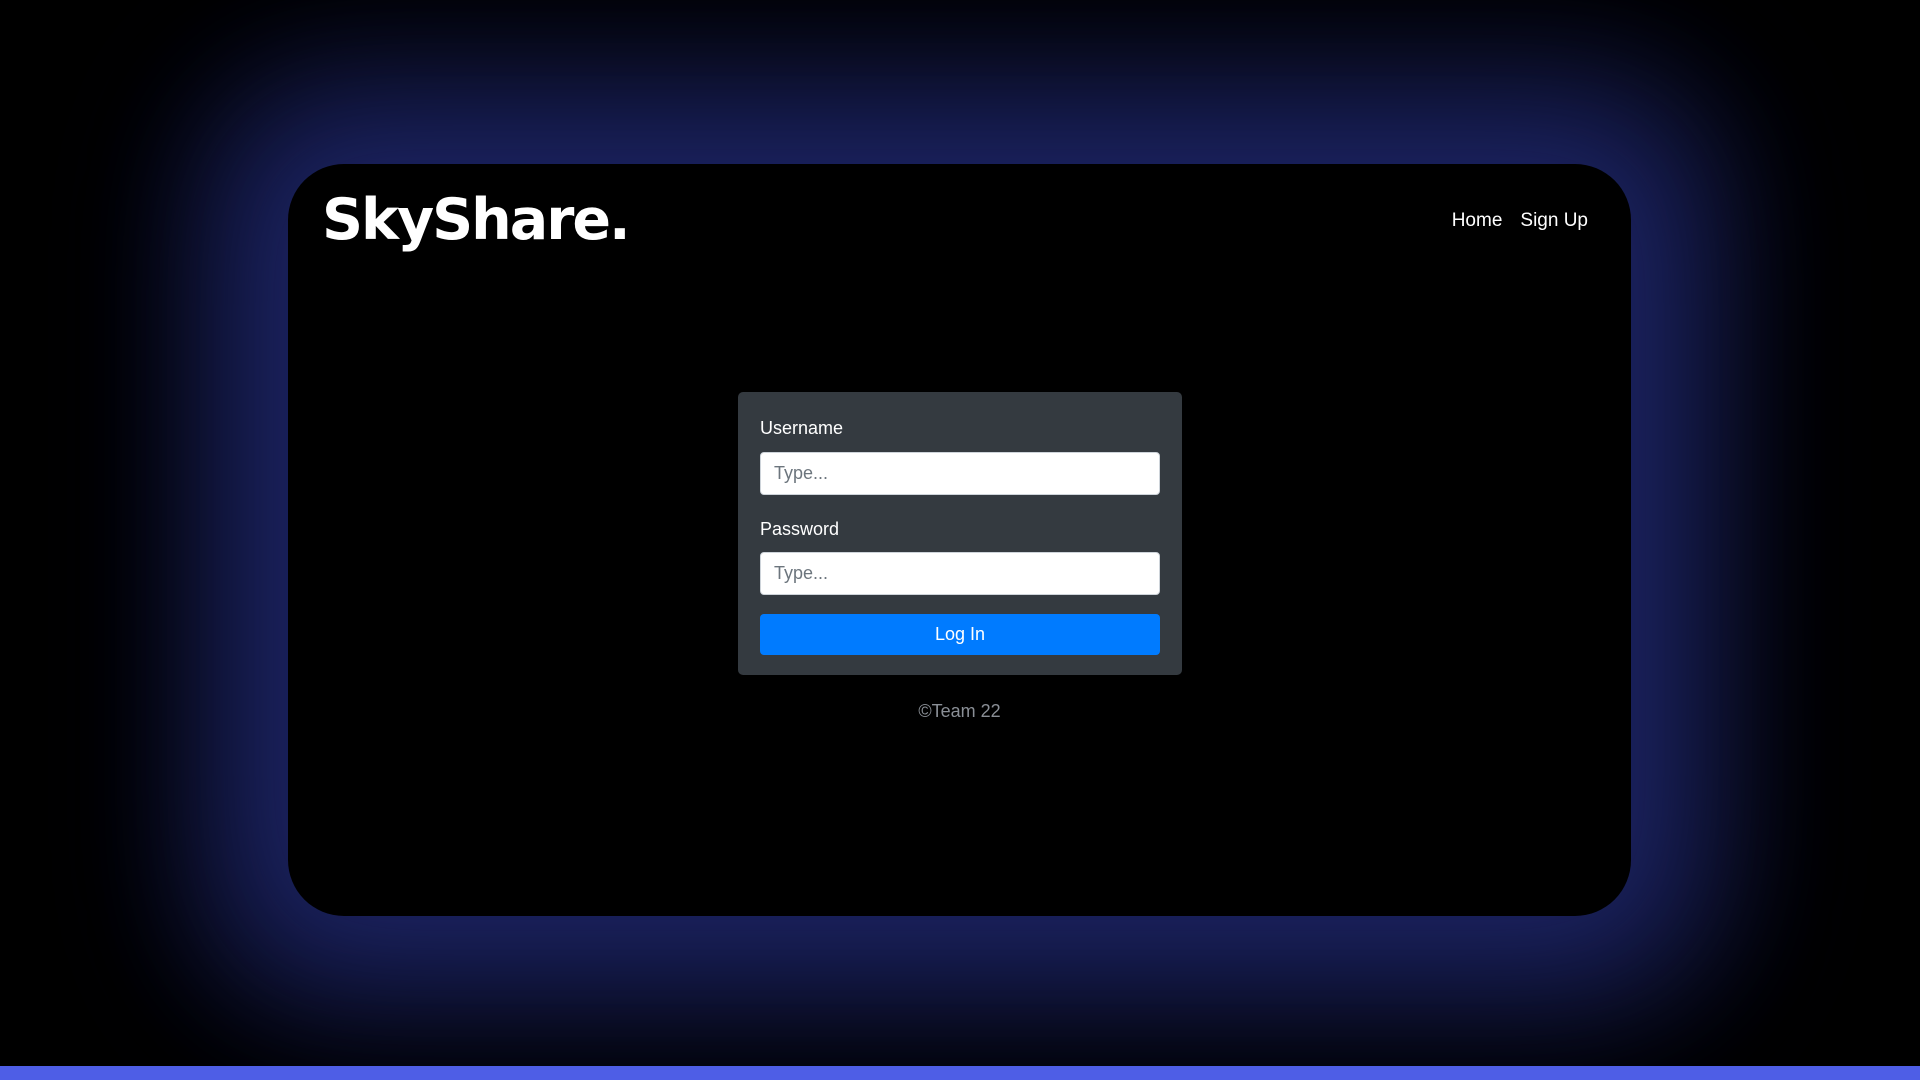 This screenshot has width=1920, height=1080. What do you see at coordinates (960, 1073) in the screenshot?
I see `bottom-accent-bar` at bounding box center [960, 1073].